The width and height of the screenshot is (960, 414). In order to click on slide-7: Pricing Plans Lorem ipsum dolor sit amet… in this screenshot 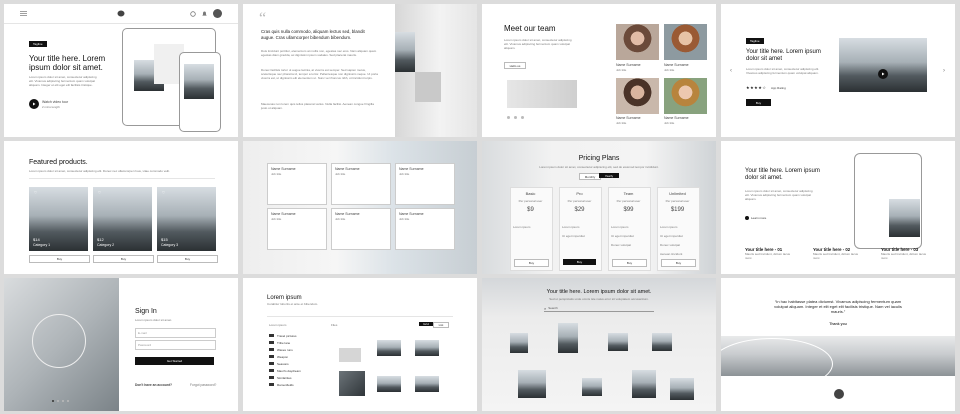, I will do `click(599, 207)`.